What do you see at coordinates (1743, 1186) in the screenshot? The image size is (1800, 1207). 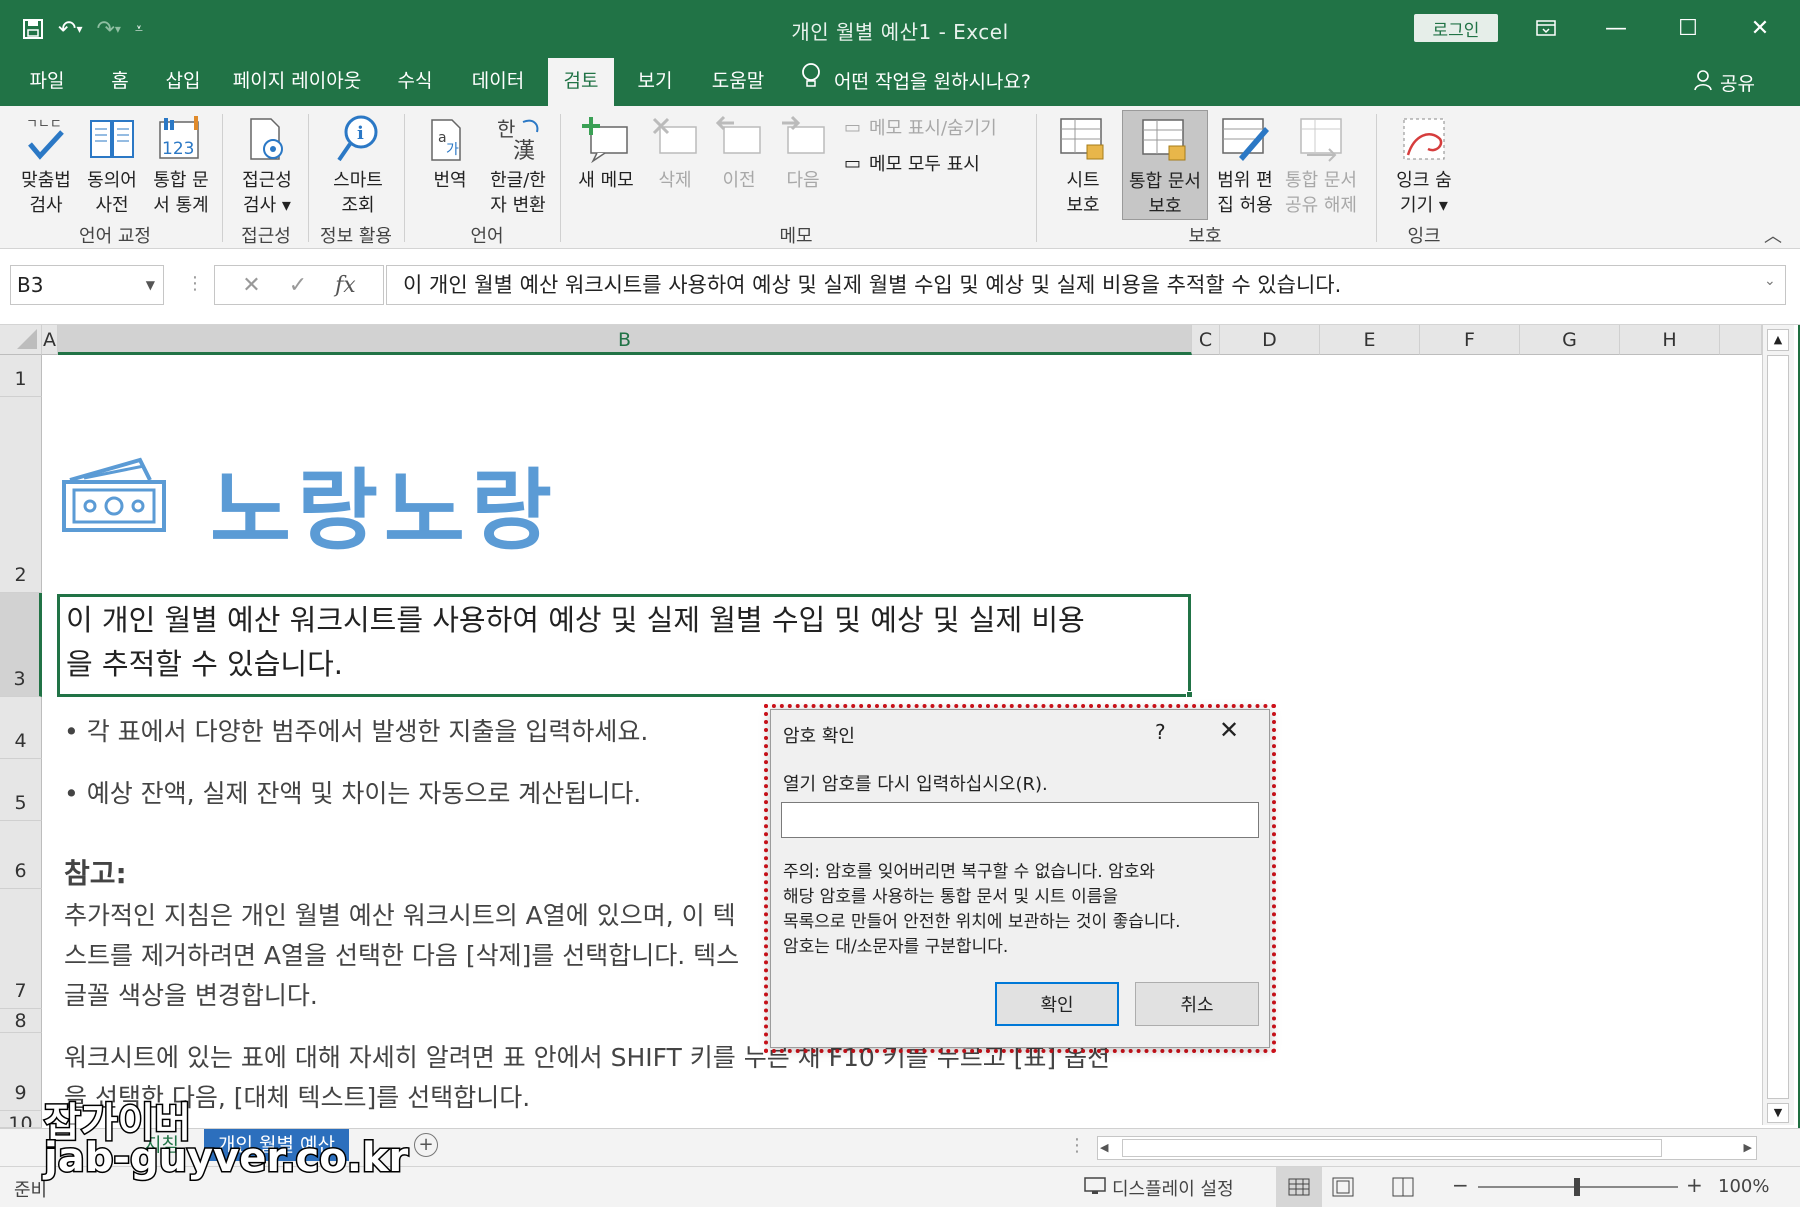 I see `zoom-level: 100%` at bounding box center [1743, 1186].